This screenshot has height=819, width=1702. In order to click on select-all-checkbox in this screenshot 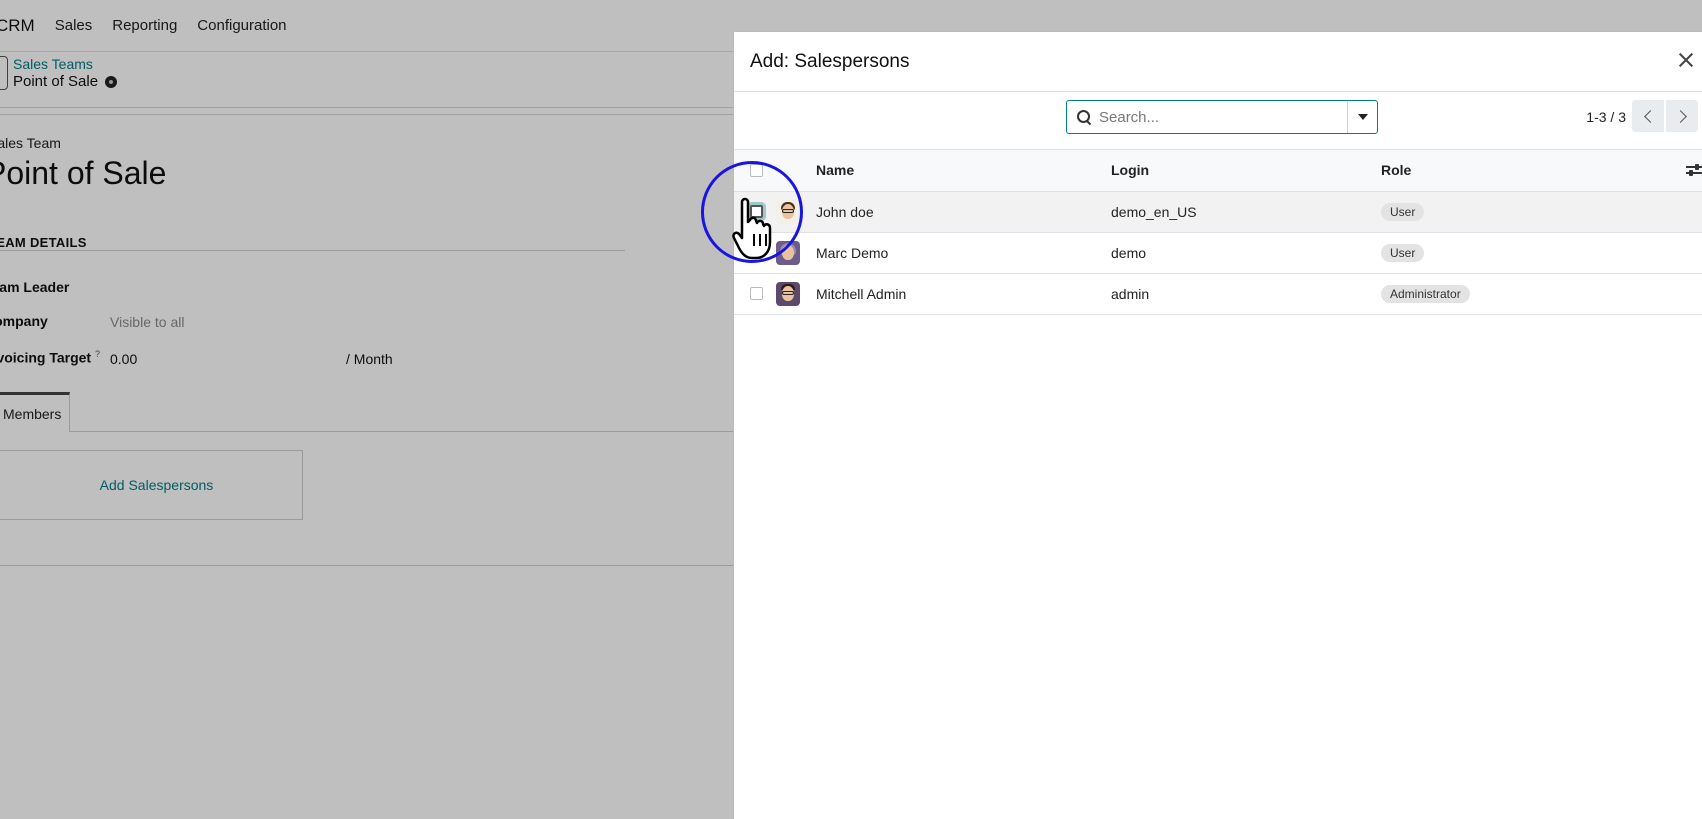, I will do `click(756, 170)`.